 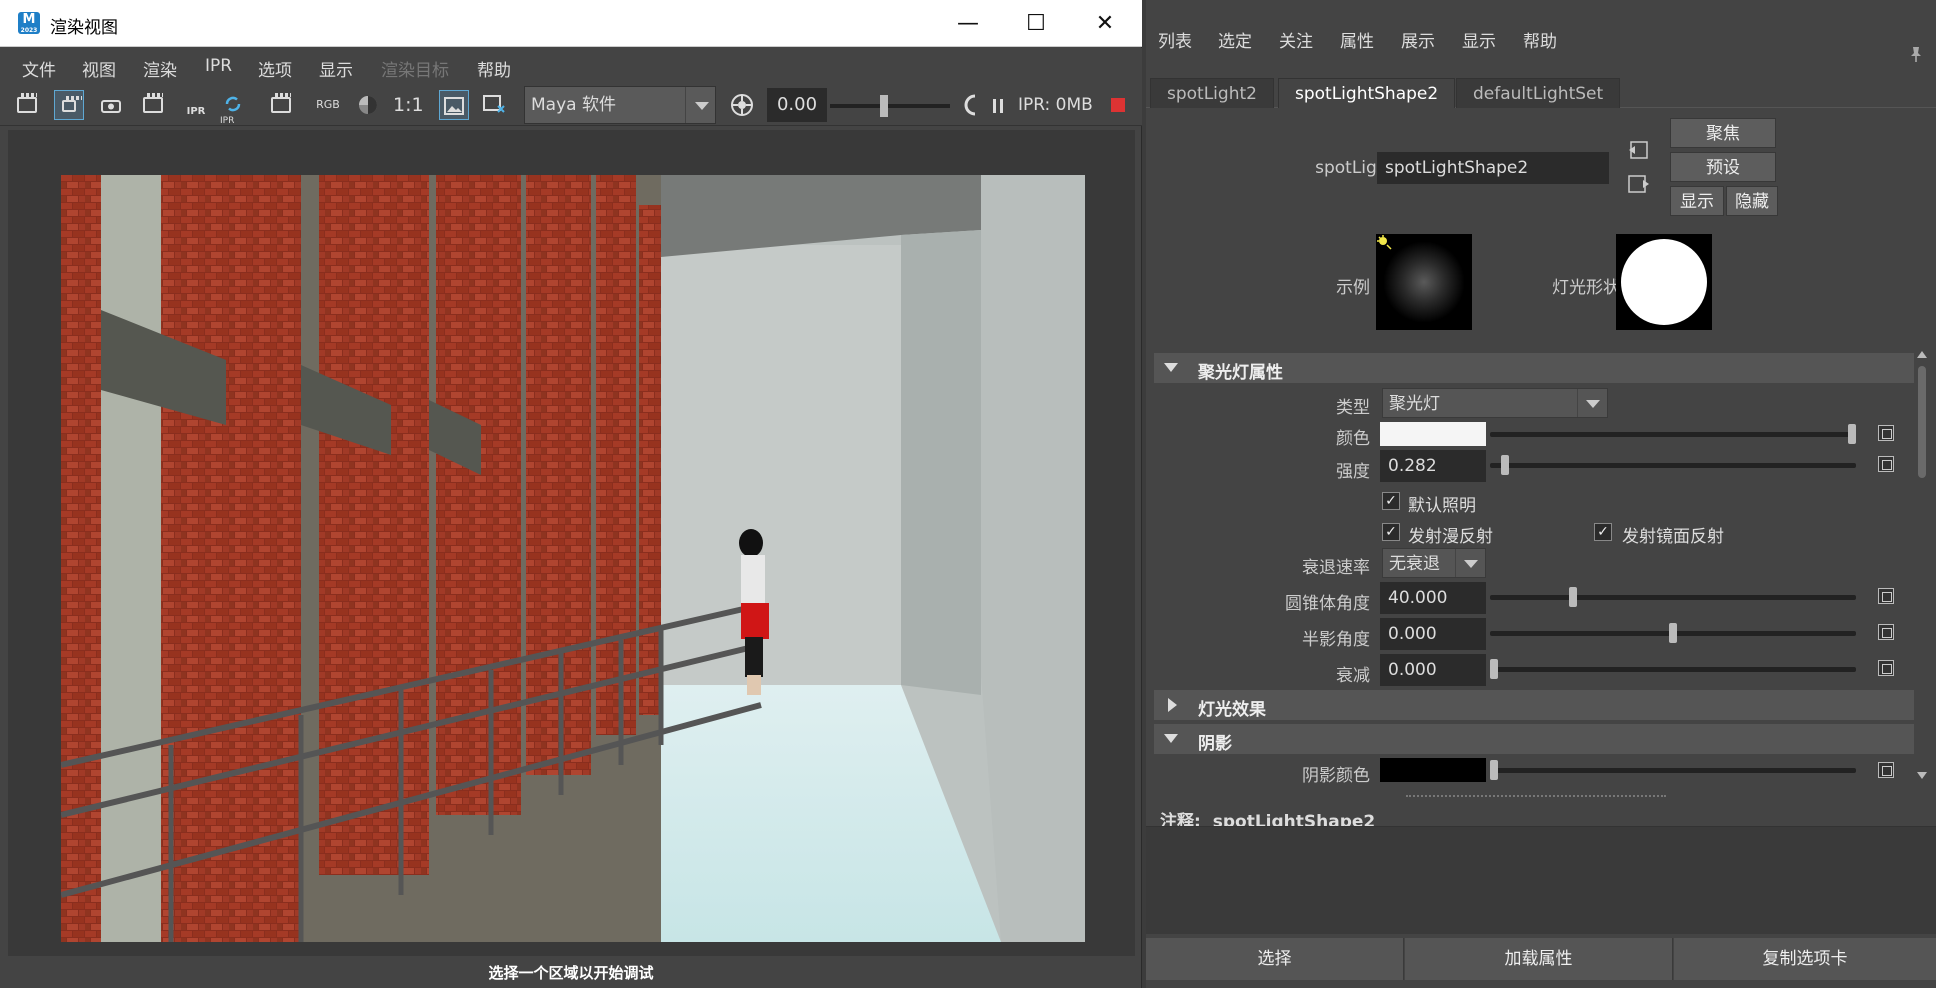 I want to click on scroll-down-icon, so click(x=1922, y=776).